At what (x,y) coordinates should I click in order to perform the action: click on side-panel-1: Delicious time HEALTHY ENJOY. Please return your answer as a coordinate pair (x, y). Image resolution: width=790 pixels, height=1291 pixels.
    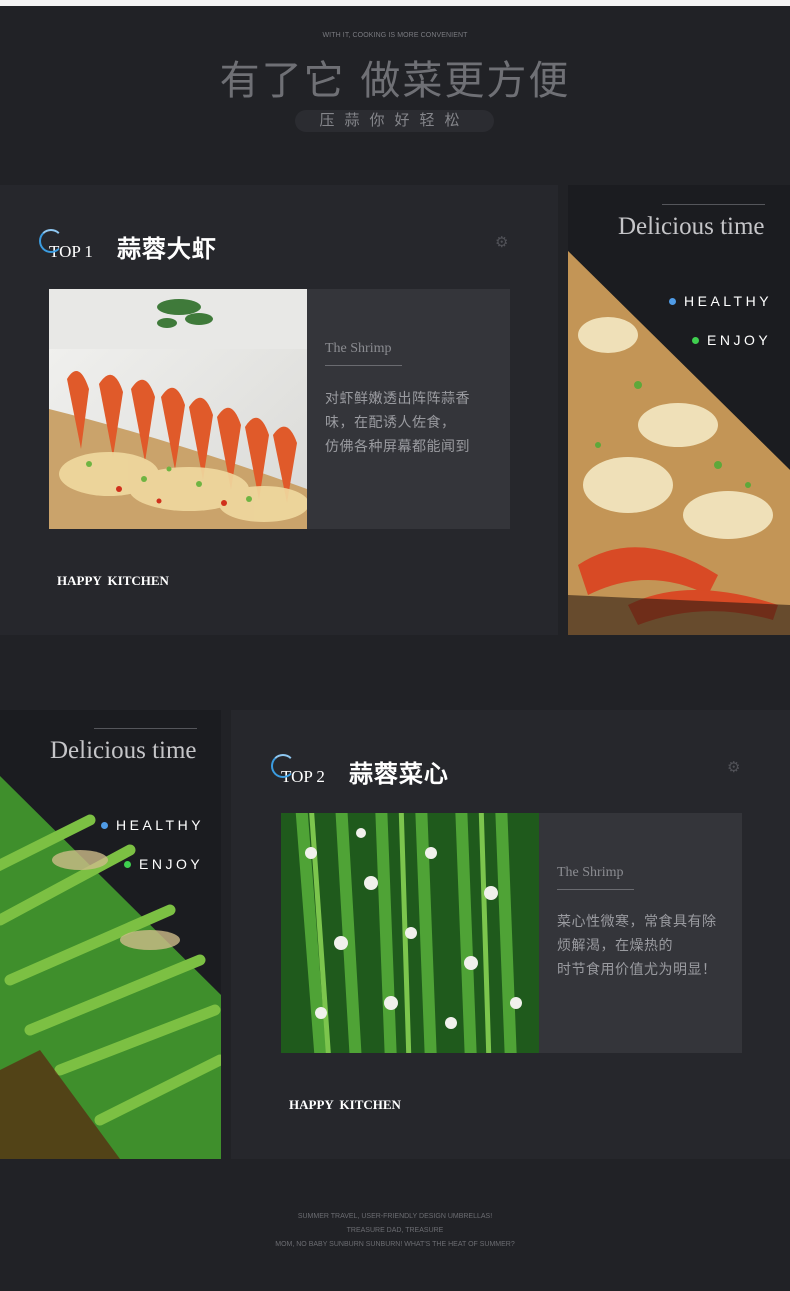
    Looking at the image, I should click on (679, 410).